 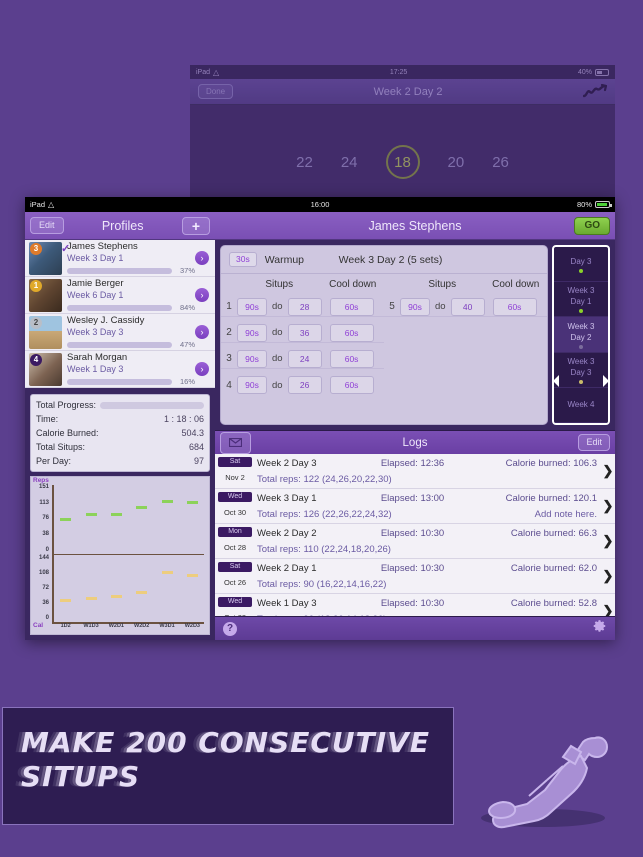 What do you see at coordinates (322, 584) in the screenshot?
I see `log-reps: Total reps: 90 (16,22,14,16,22)` at bounding box center [322, 584].